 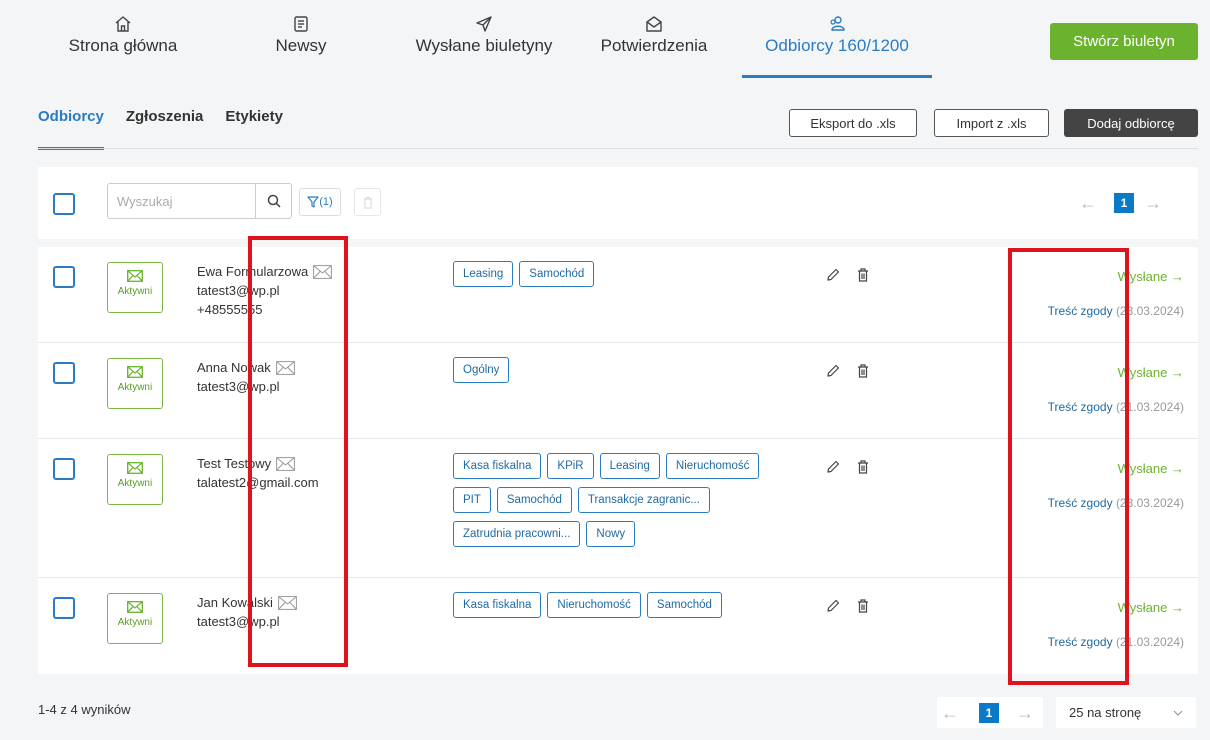 I want to click on tab-recipients: Odbiorcy, so click(x=71, y=129).